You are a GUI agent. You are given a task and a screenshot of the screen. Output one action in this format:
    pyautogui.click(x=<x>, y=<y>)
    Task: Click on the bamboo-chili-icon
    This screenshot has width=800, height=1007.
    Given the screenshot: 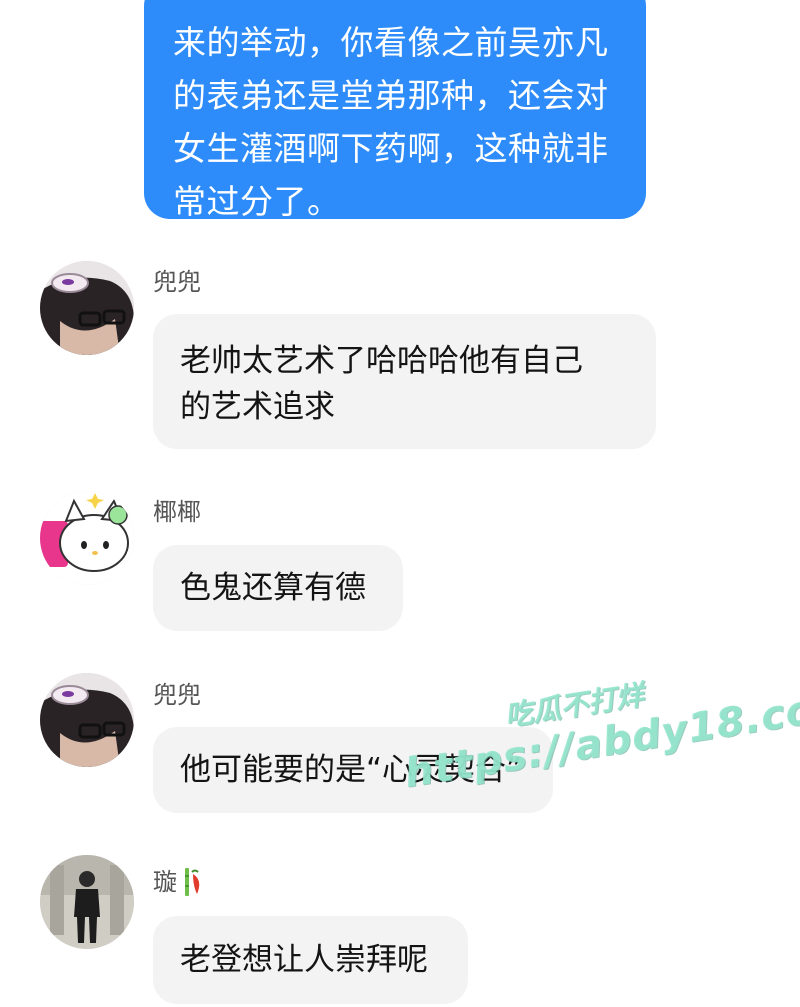 What is the action you would take?
    pyautogui.click(x=192, y=882)
    